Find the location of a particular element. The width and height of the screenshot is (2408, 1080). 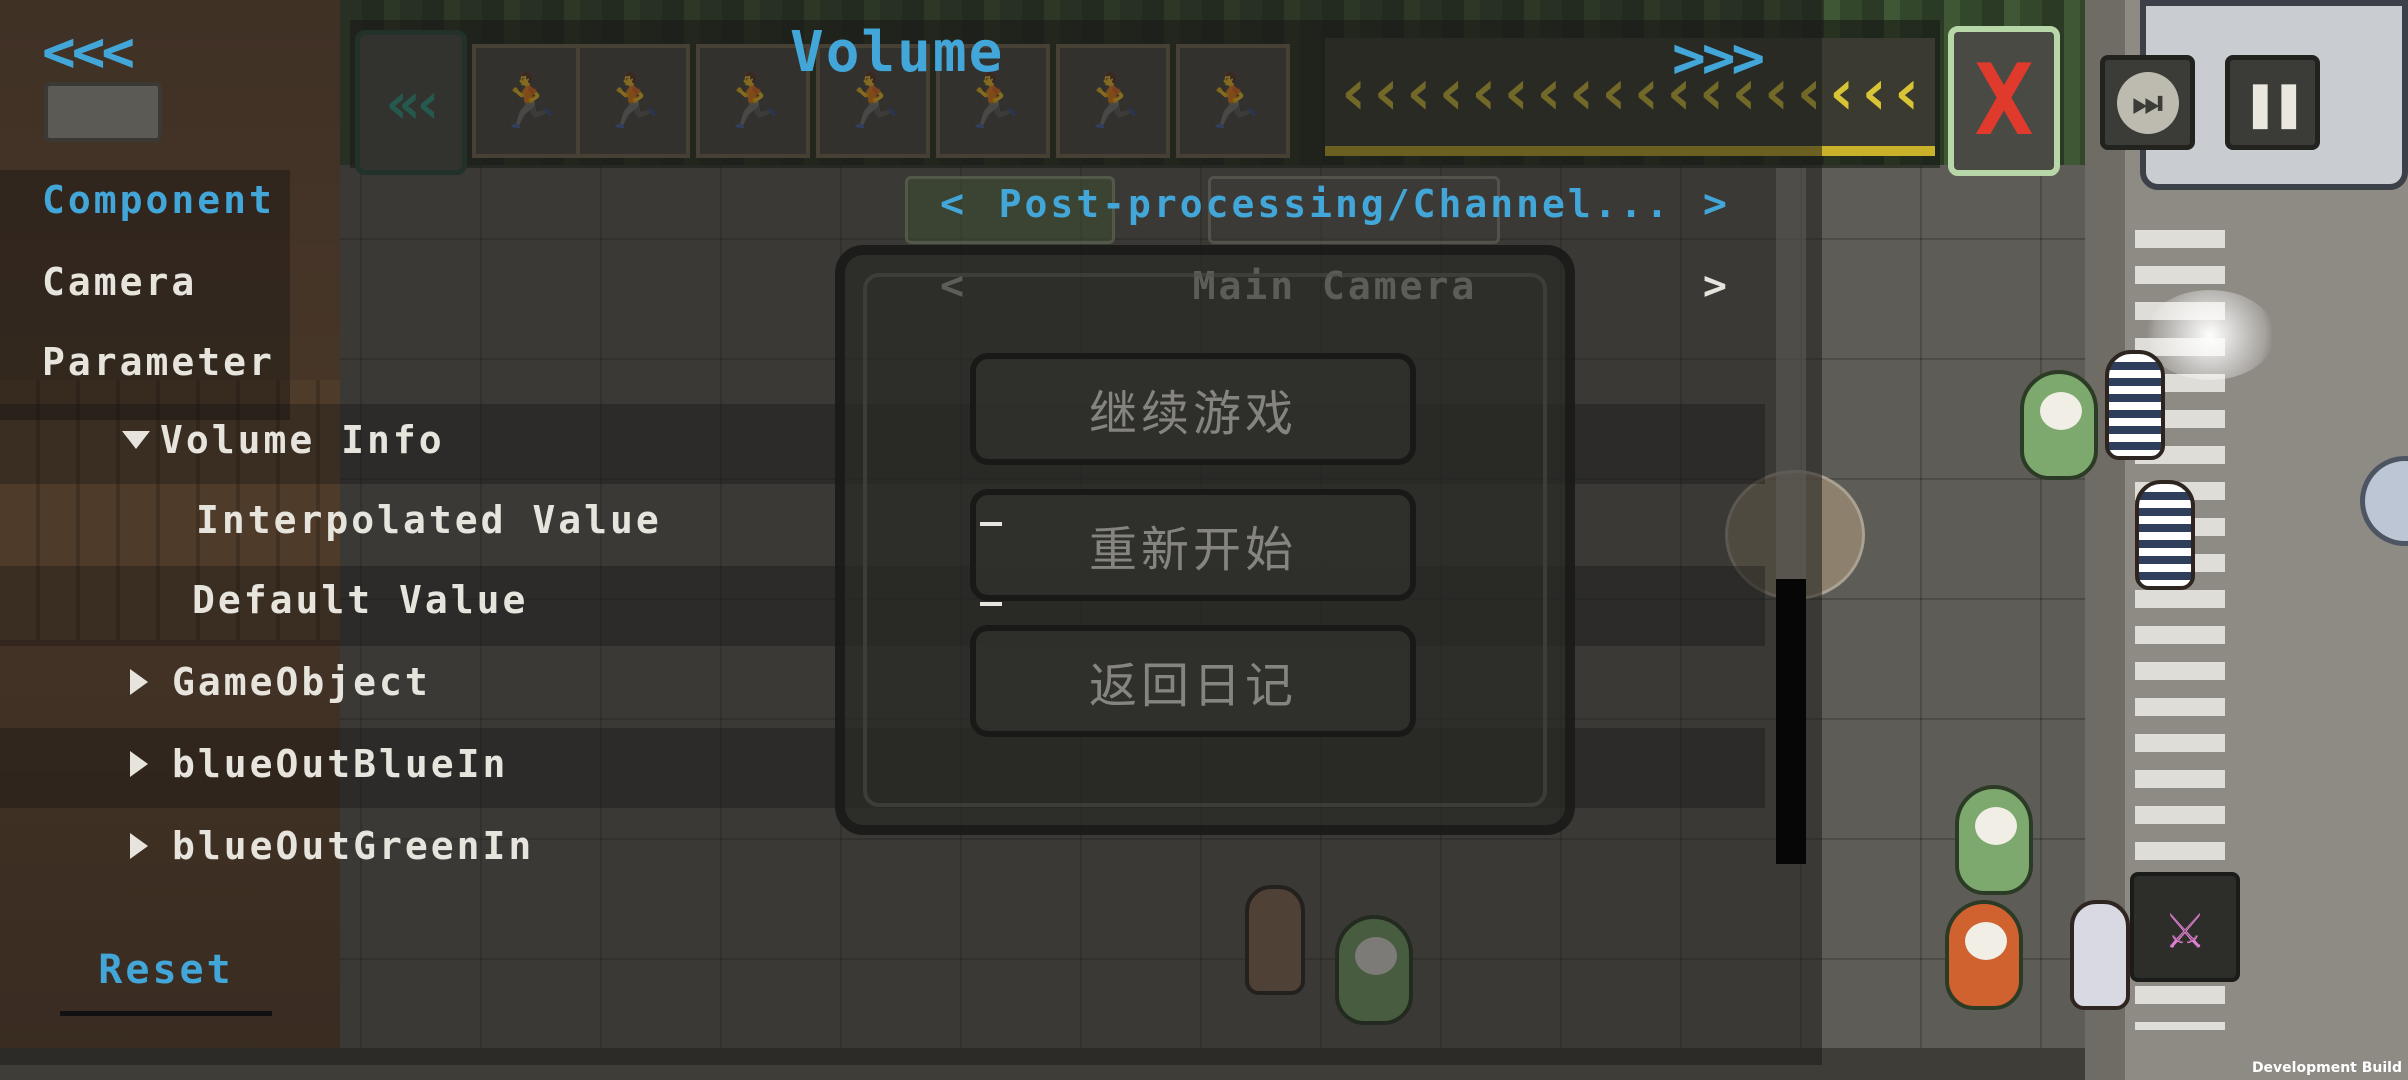

skip-button: ⏭ is located at coordinates (2147, 102).